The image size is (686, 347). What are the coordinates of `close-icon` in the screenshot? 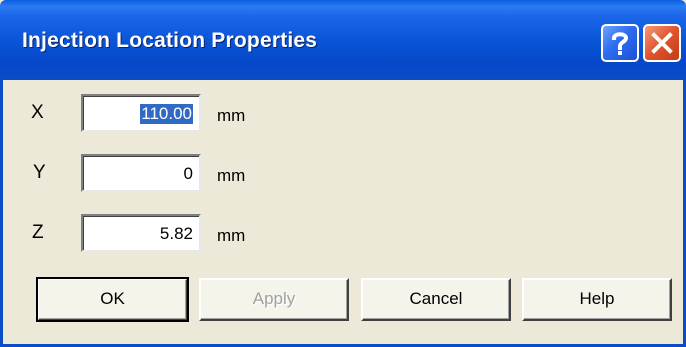 It's located at (662, 43).